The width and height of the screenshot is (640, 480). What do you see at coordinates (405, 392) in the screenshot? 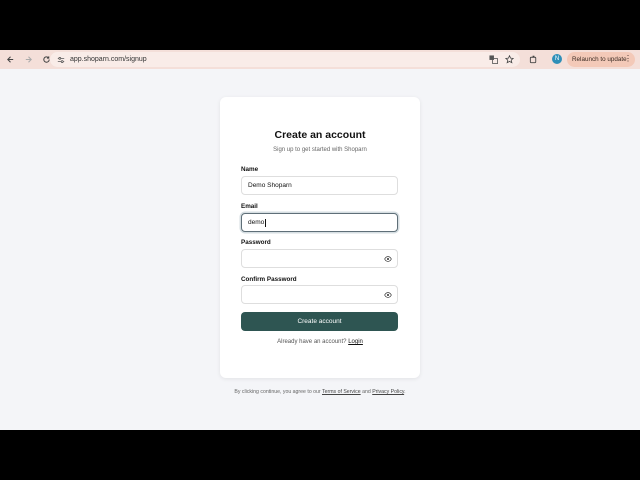
I see `terms-suffix: .` at bounding box center [405, 392].